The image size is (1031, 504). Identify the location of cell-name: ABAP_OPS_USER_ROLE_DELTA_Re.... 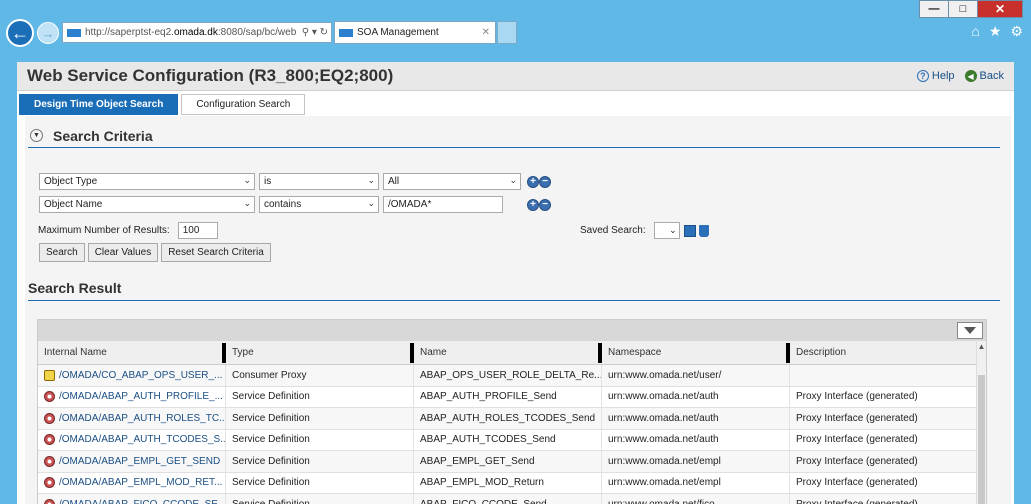
(508, 375).